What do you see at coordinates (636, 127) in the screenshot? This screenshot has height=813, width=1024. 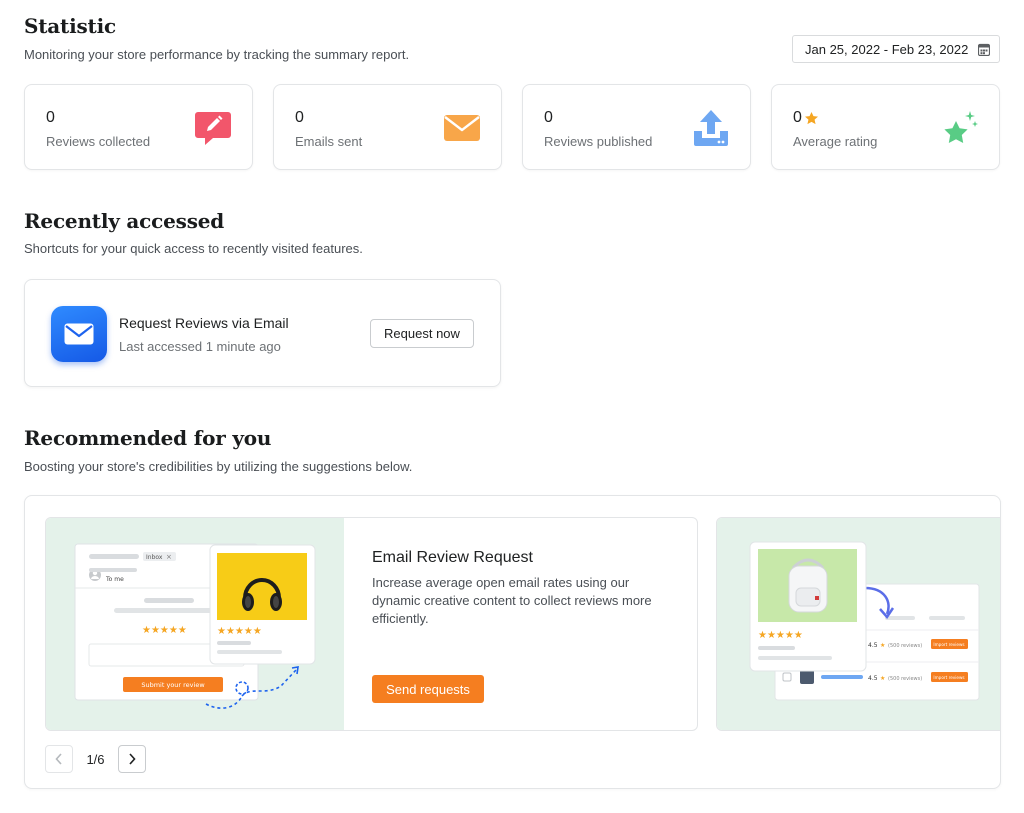 I see `stat-card-reviews-published: 0 Reviews published` at bounding box center [636, 127].